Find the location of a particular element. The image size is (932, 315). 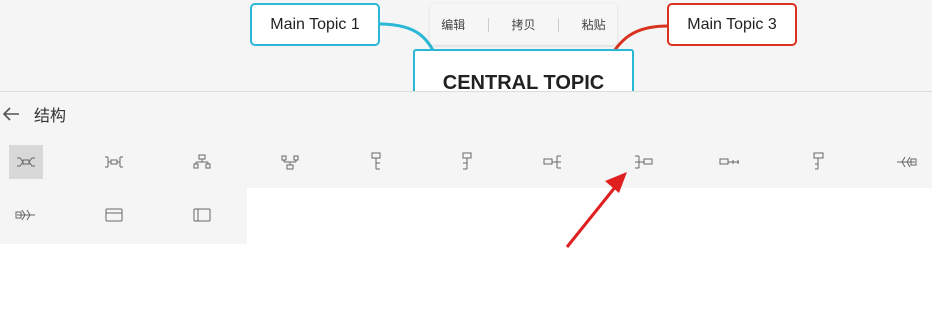

context-menu: 编辑 拷贝 粘贴 is located at coordinates (523, 24).